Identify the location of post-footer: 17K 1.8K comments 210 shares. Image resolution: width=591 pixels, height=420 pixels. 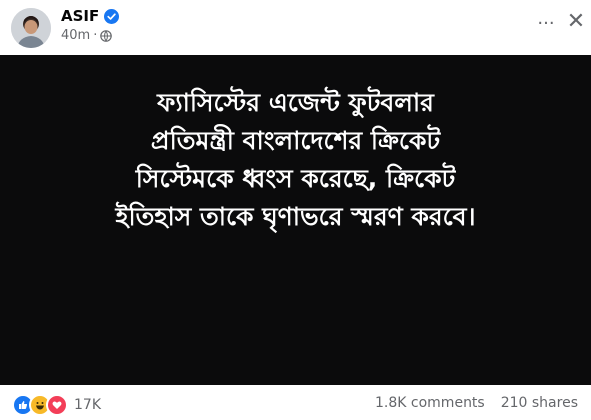
(295, 402).